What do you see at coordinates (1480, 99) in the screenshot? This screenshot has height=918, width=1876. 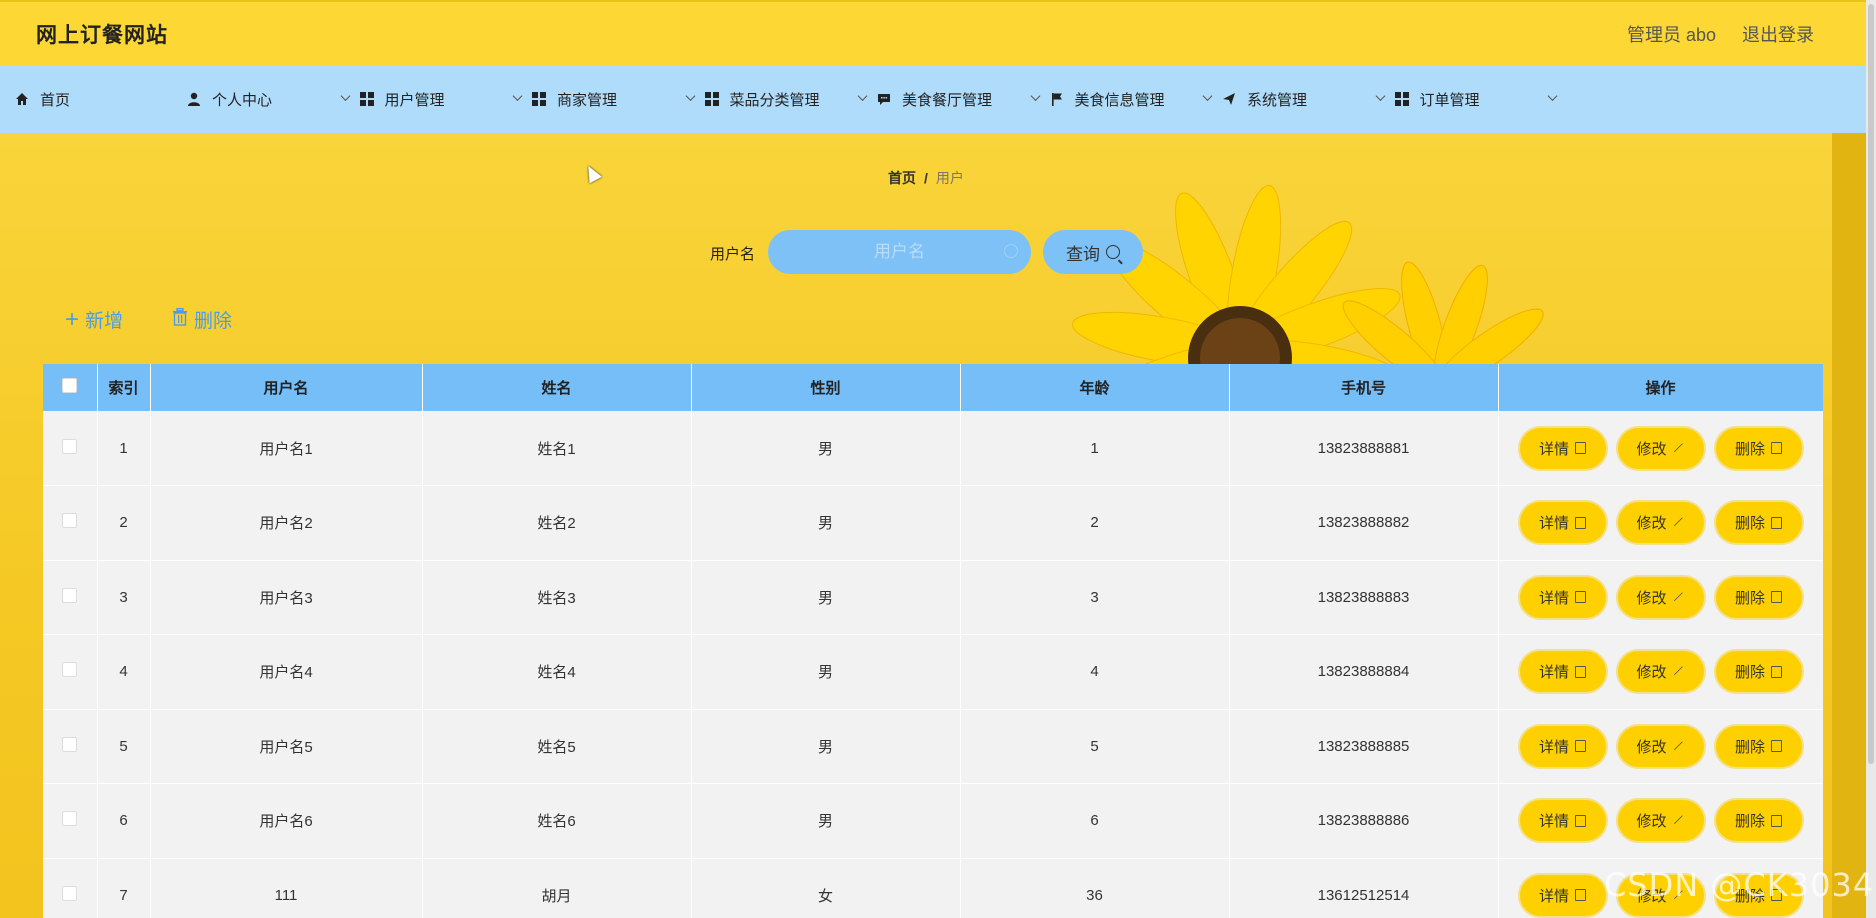 I see `nav-item-order-management: 订单管理` at bounding box center [1480, 99].